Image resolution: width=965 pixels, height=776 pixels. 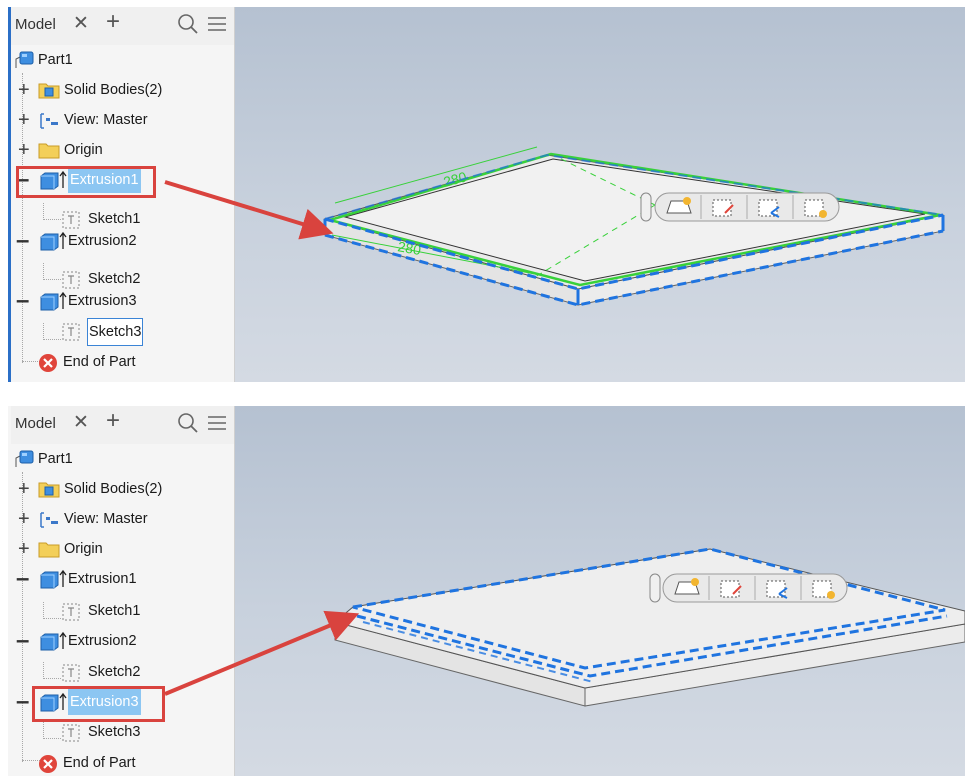 What do you see at coordinates (114, 672) in the screenshot?
I see `tree-item-label: Sketch2` at bounding box center [114, 672].